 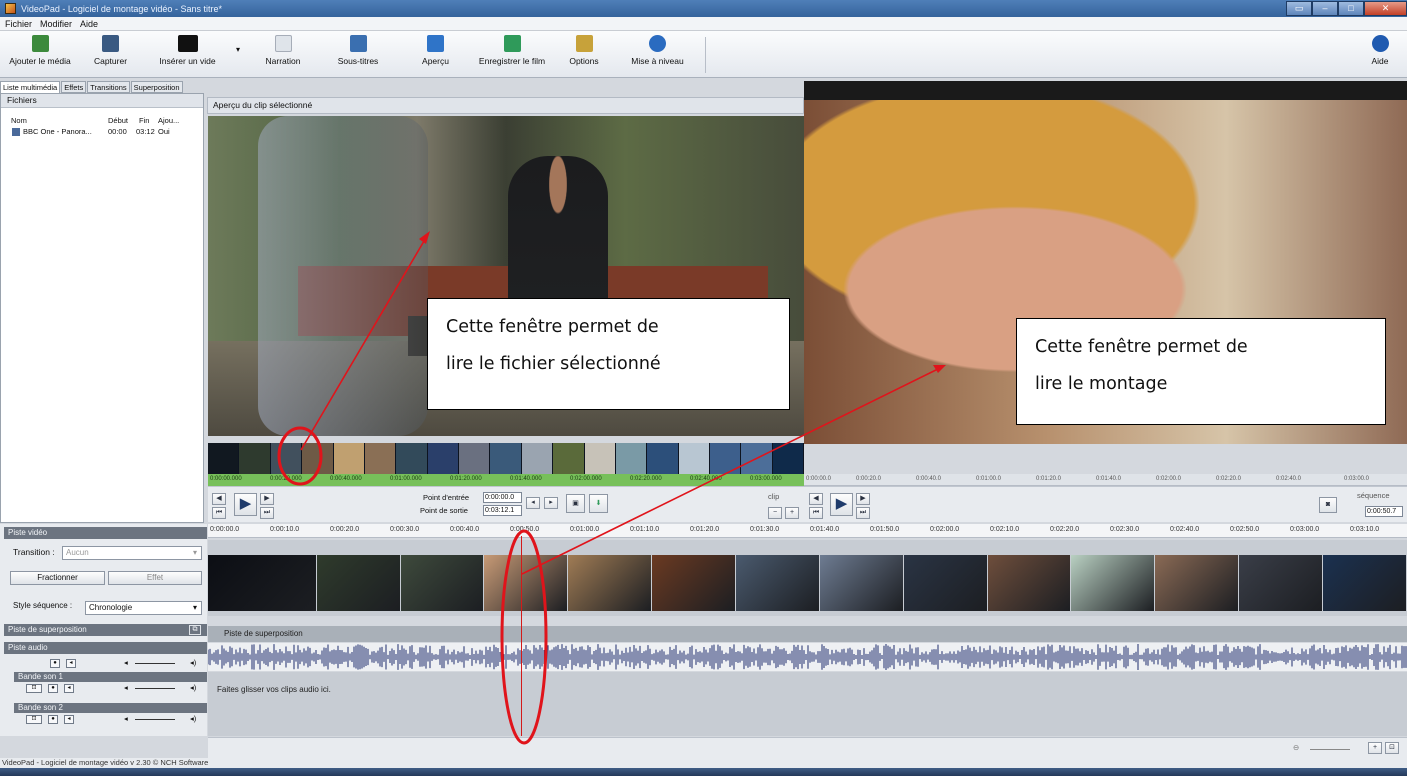 I want to click on options-button: Options, so click(x=584, y=55).